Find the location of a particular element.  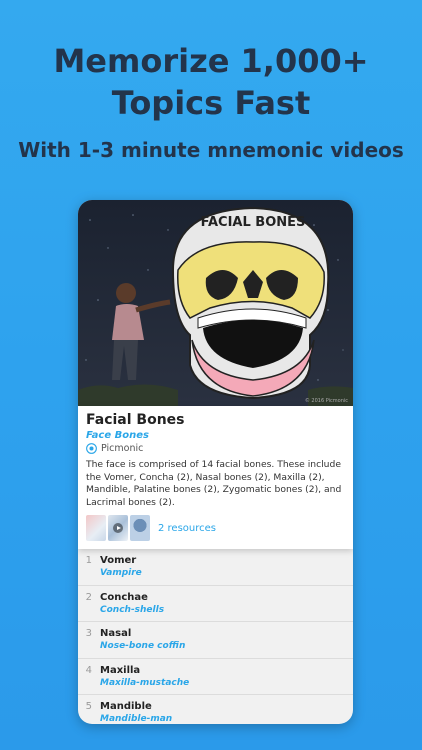

list-item-number: 2 is located at coordinates (88, 597).